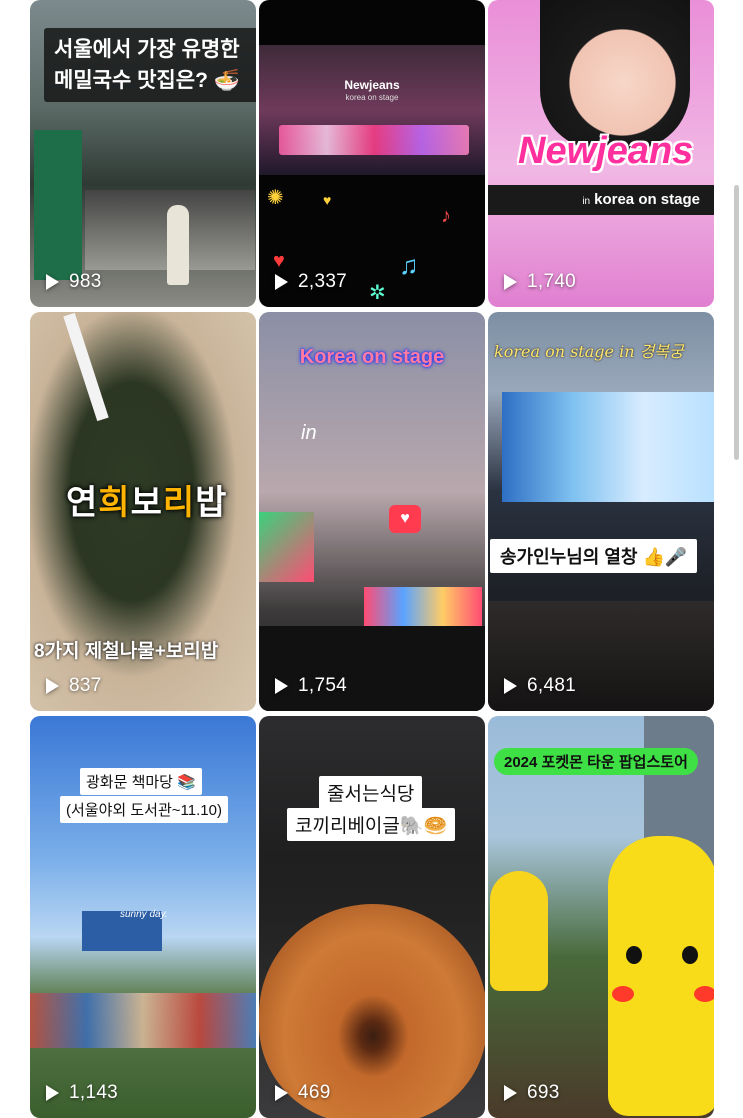 This screenshot has width=743, height=1118. Describe the element at coordinates (58, 205) in the screenshot. I see `storefront` at that location.